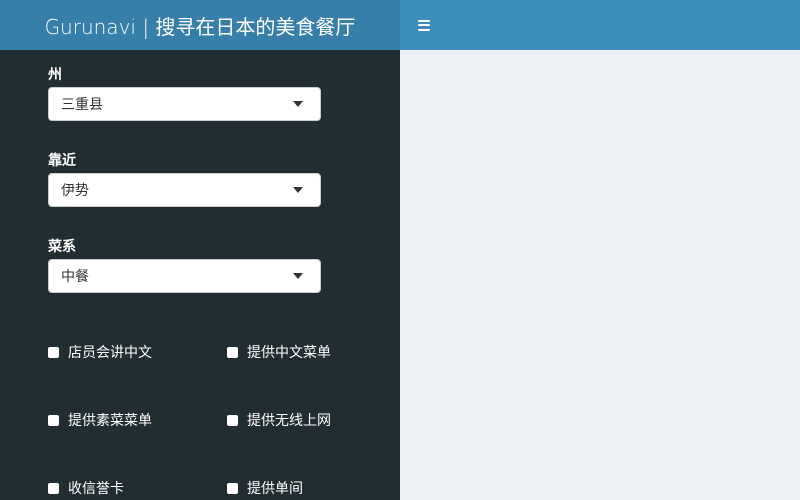 The height and width of the screenshot is (500, 800). What do you see at coordinates (184, 276) in the screenshot?
I see `cuisine-select: 中餐` at bounding box center [184, 276].